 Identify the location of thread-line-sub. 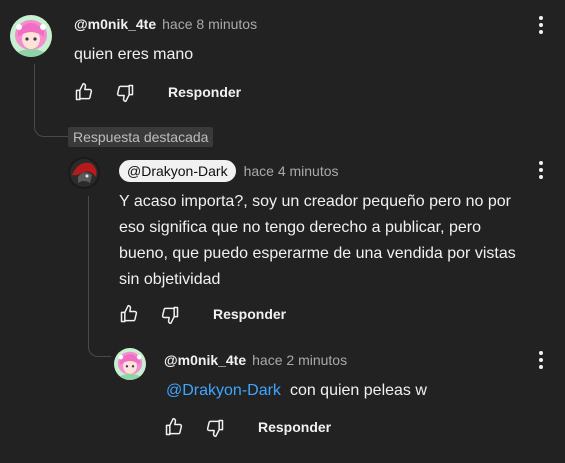
(88, 263).